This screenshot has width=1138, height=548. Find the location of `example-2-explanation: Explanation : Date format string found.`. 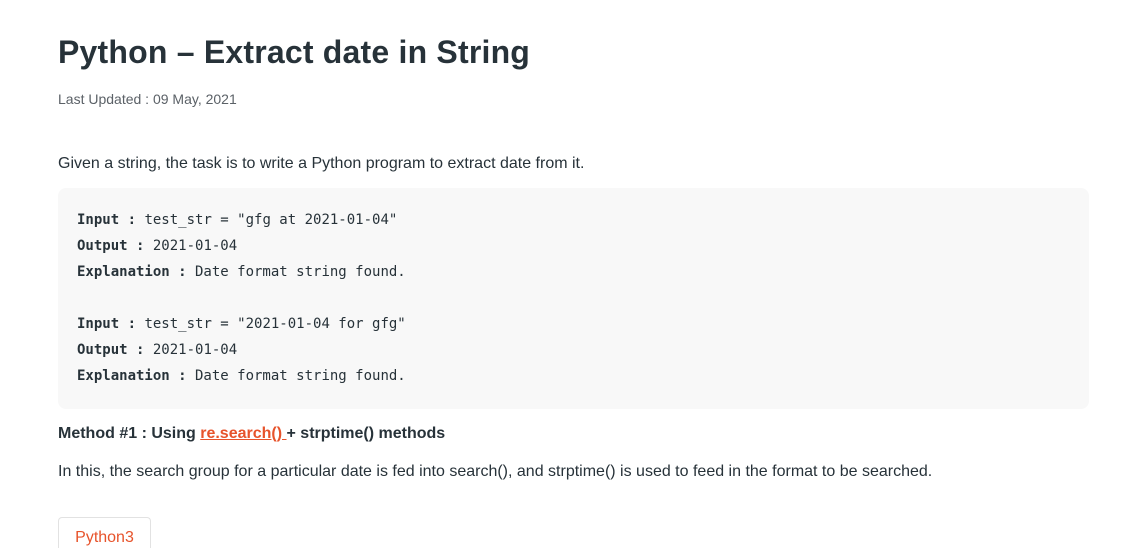

example-2-explanation: Explanation : Date format string found. is located at coordinates (573, 379).